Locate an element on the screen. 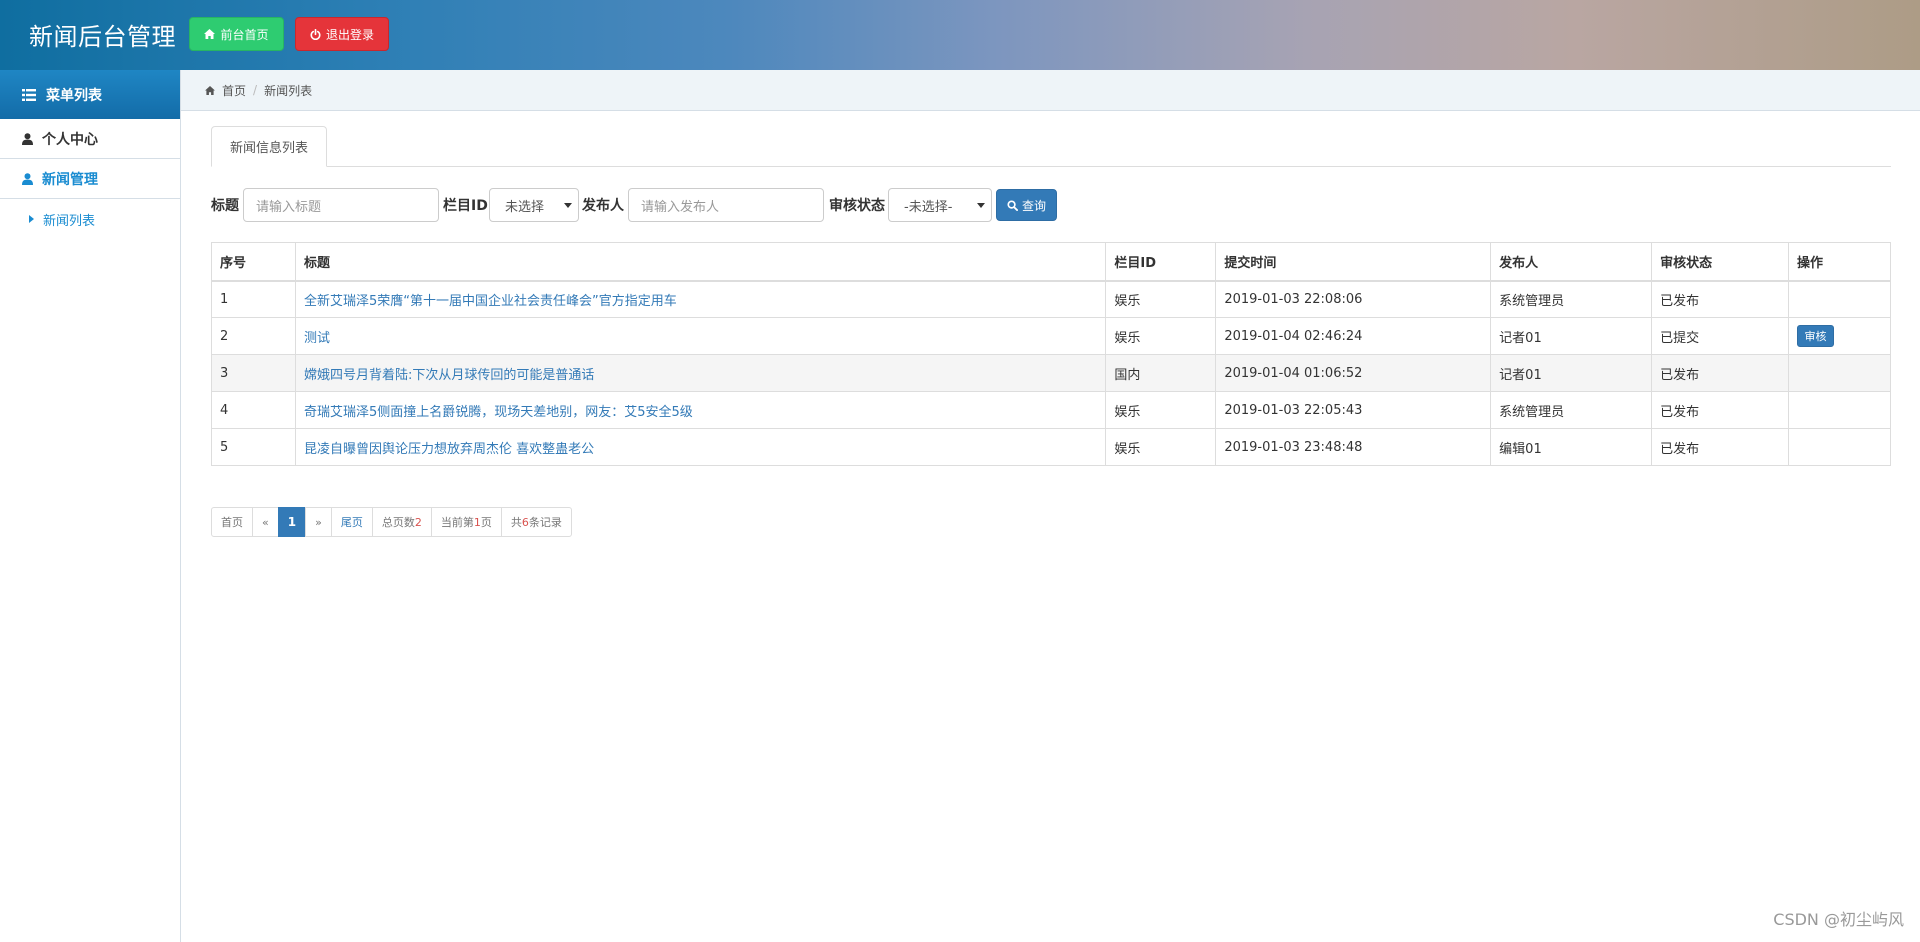  list-icon is located at coordinates (29, 94).